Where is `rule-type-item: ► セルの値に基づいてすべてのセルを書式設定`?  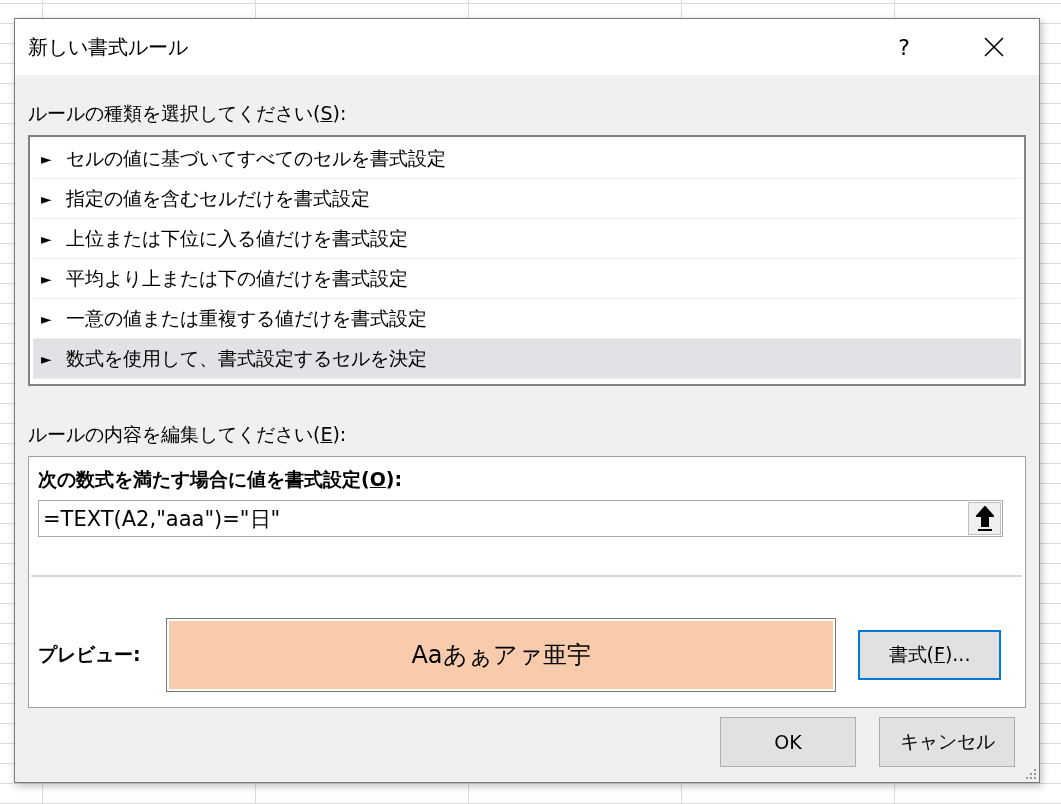
rule-type-item: ► セルの値に基づいてすべてのセルを書式設定 is located at coordinates (527, 159).